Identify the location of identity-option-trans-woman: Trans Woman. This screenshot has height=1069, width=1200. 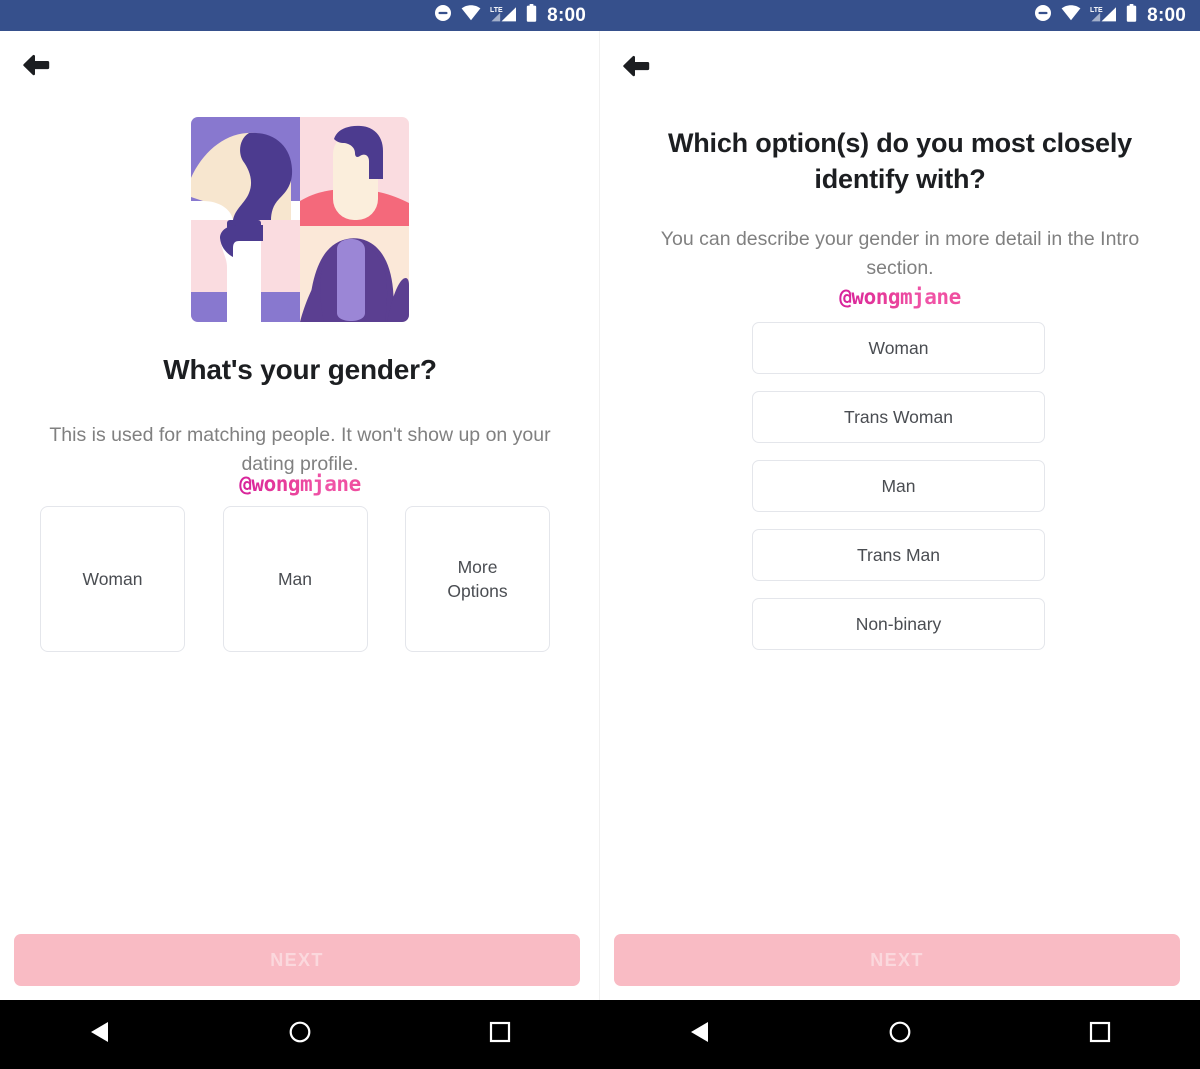
(898, 417).